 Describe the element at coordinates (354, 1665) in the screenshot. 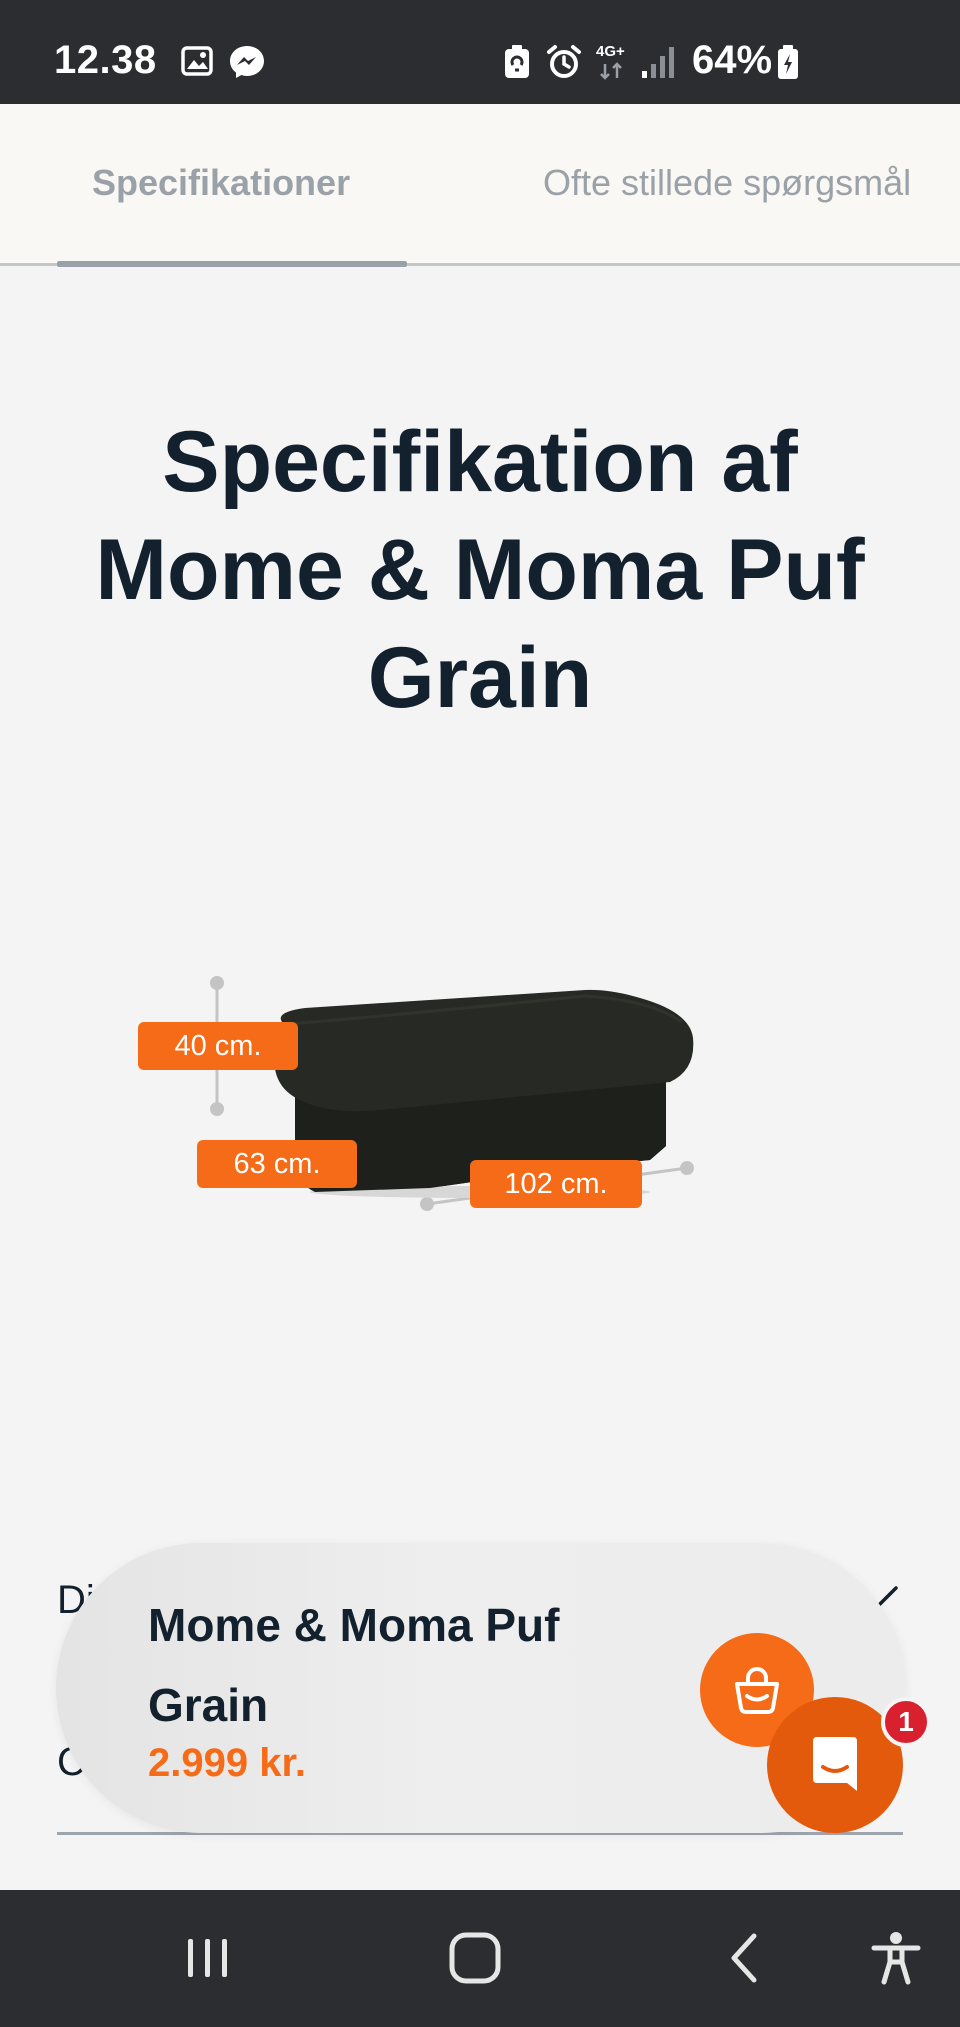

I see `sticky-product-name: Mome & Moma Puf Grain` at that location.